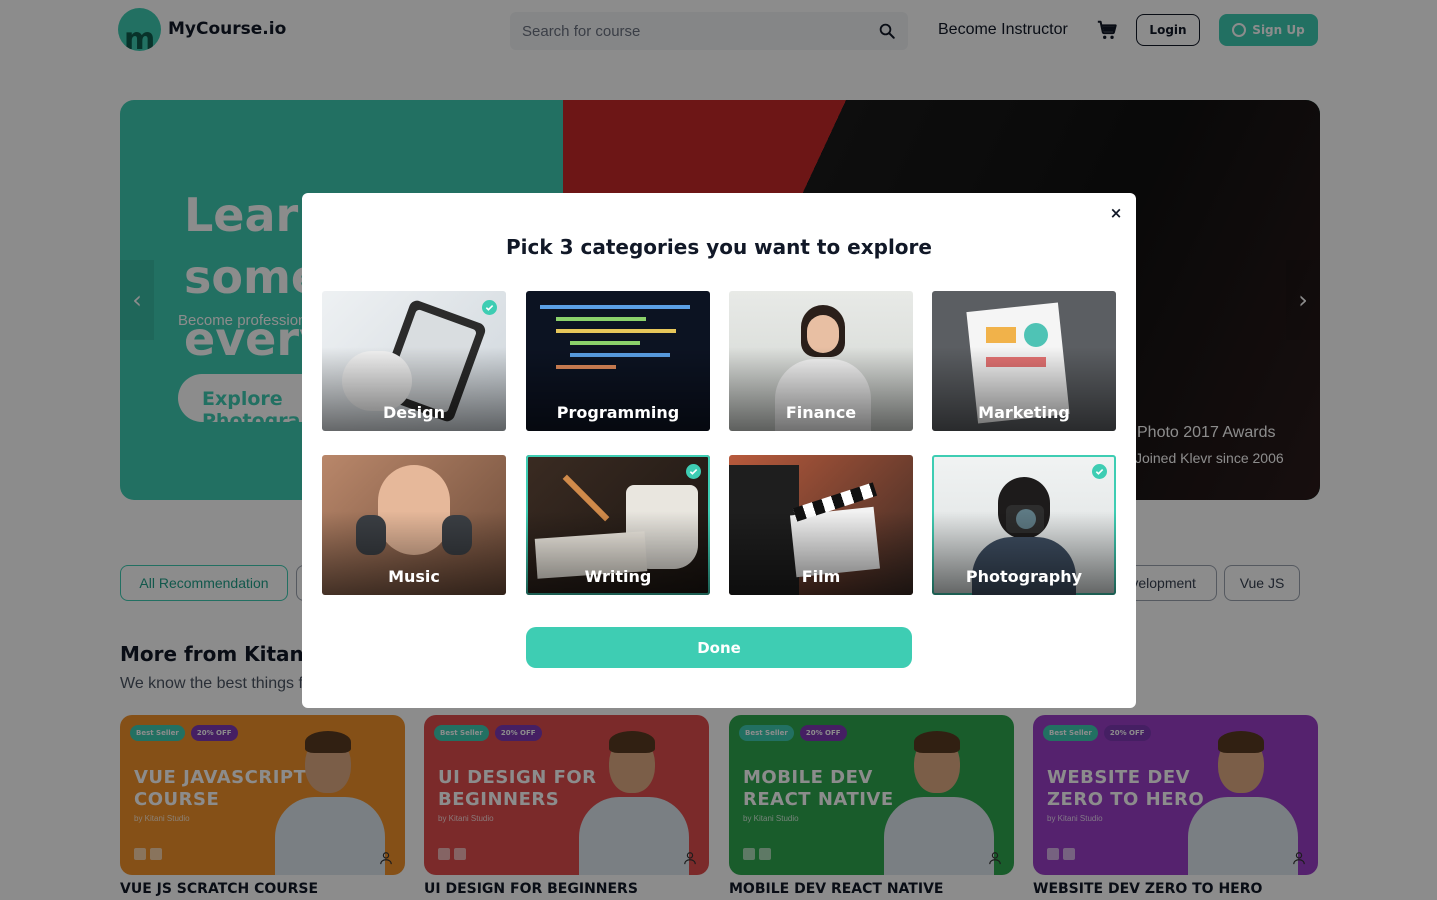  I want to click on close-icon: ×, so click(1116, 213).